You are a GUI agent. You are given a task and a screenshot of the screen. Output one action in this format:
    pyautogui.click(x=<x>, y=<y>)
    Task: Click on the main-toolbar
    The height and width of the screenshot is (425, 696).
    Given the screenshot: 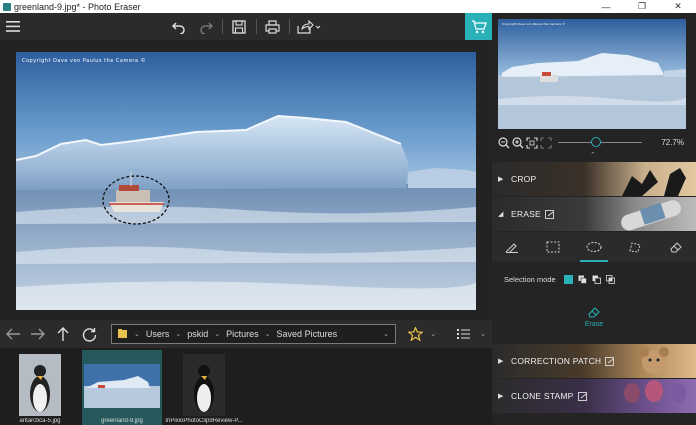 What is the action you would take?
    pyautogui.click(x=246, y=26)
    